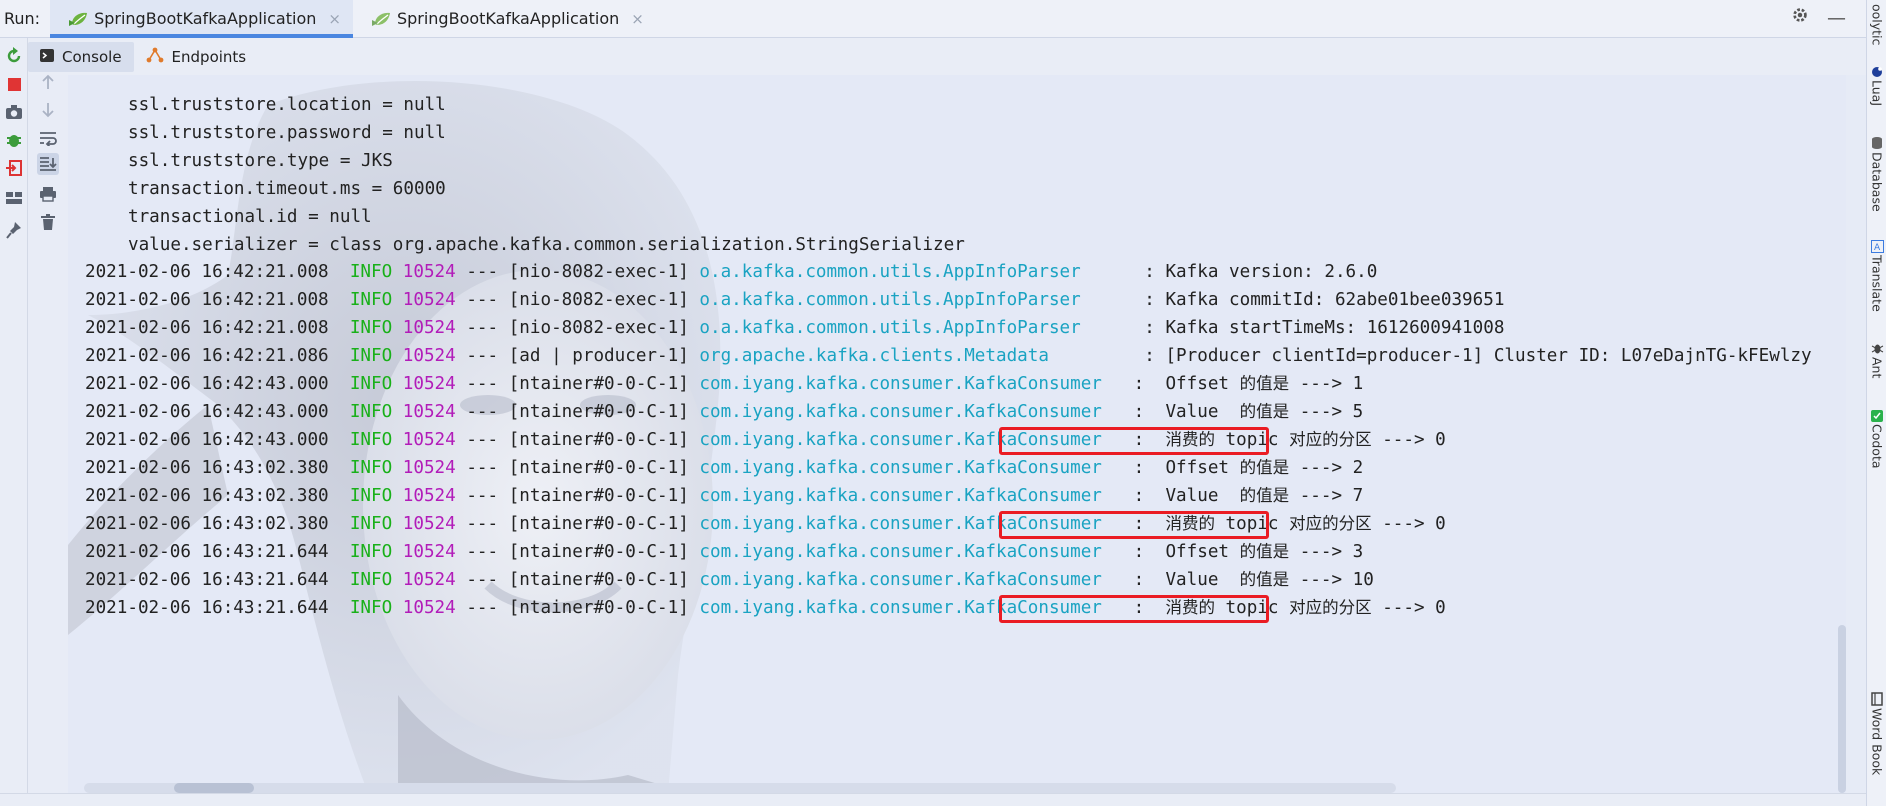 This screenshot has height=806, width=1886. What do you see at coordinates (196, 57) in the screenshot?
I see `tab-endpoints: Endpoints` at bounding box center [196, 57].